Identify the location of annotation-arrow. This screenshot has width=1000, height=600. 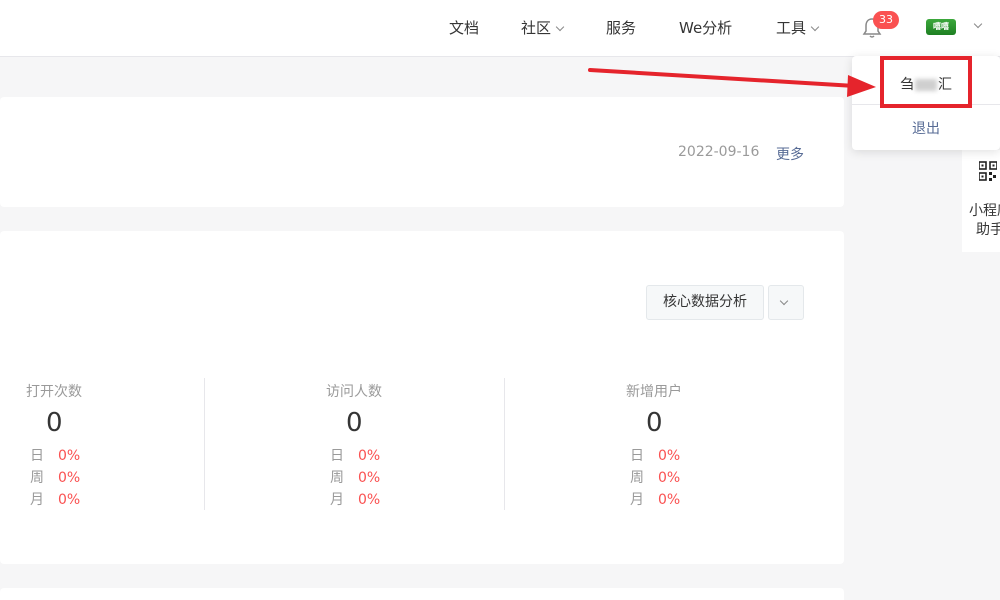
(732, 82).